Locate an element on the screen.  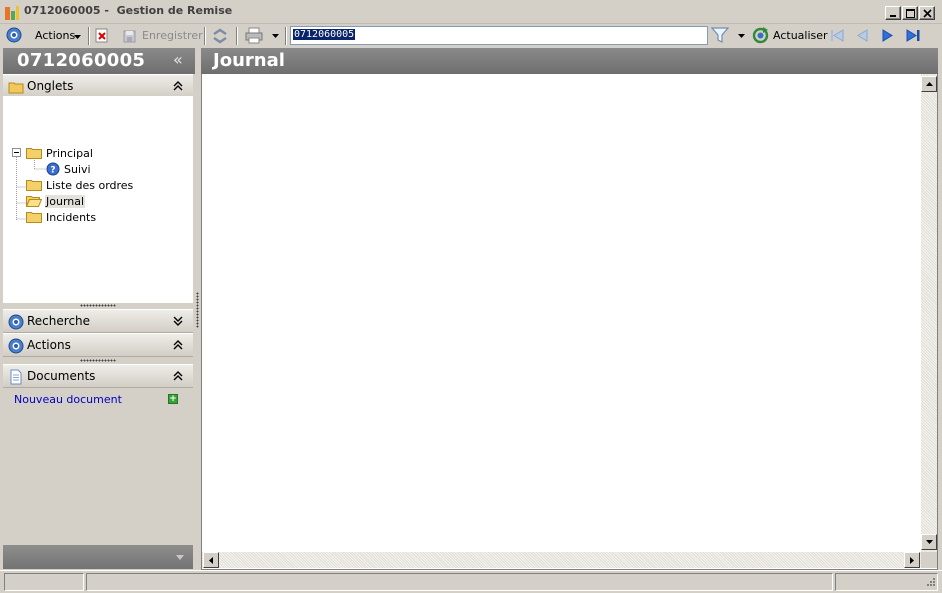
tabs-section-label: Onglets is located at coordinates (50, 86).